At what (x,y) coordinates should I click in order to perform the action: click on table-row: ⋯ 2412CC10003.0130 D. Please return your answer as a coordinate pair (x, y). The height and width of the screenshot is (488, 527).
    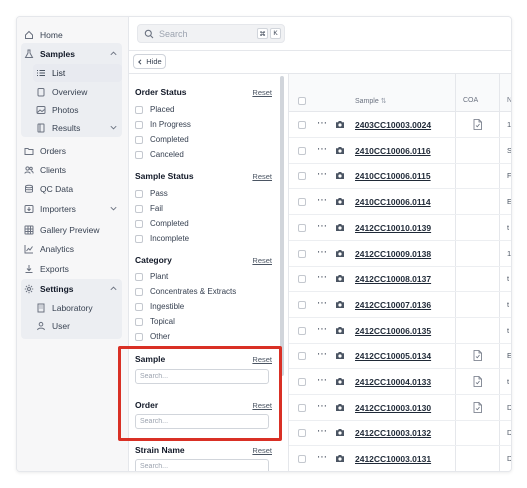
    Looking at the image, I should click on (400, 408).